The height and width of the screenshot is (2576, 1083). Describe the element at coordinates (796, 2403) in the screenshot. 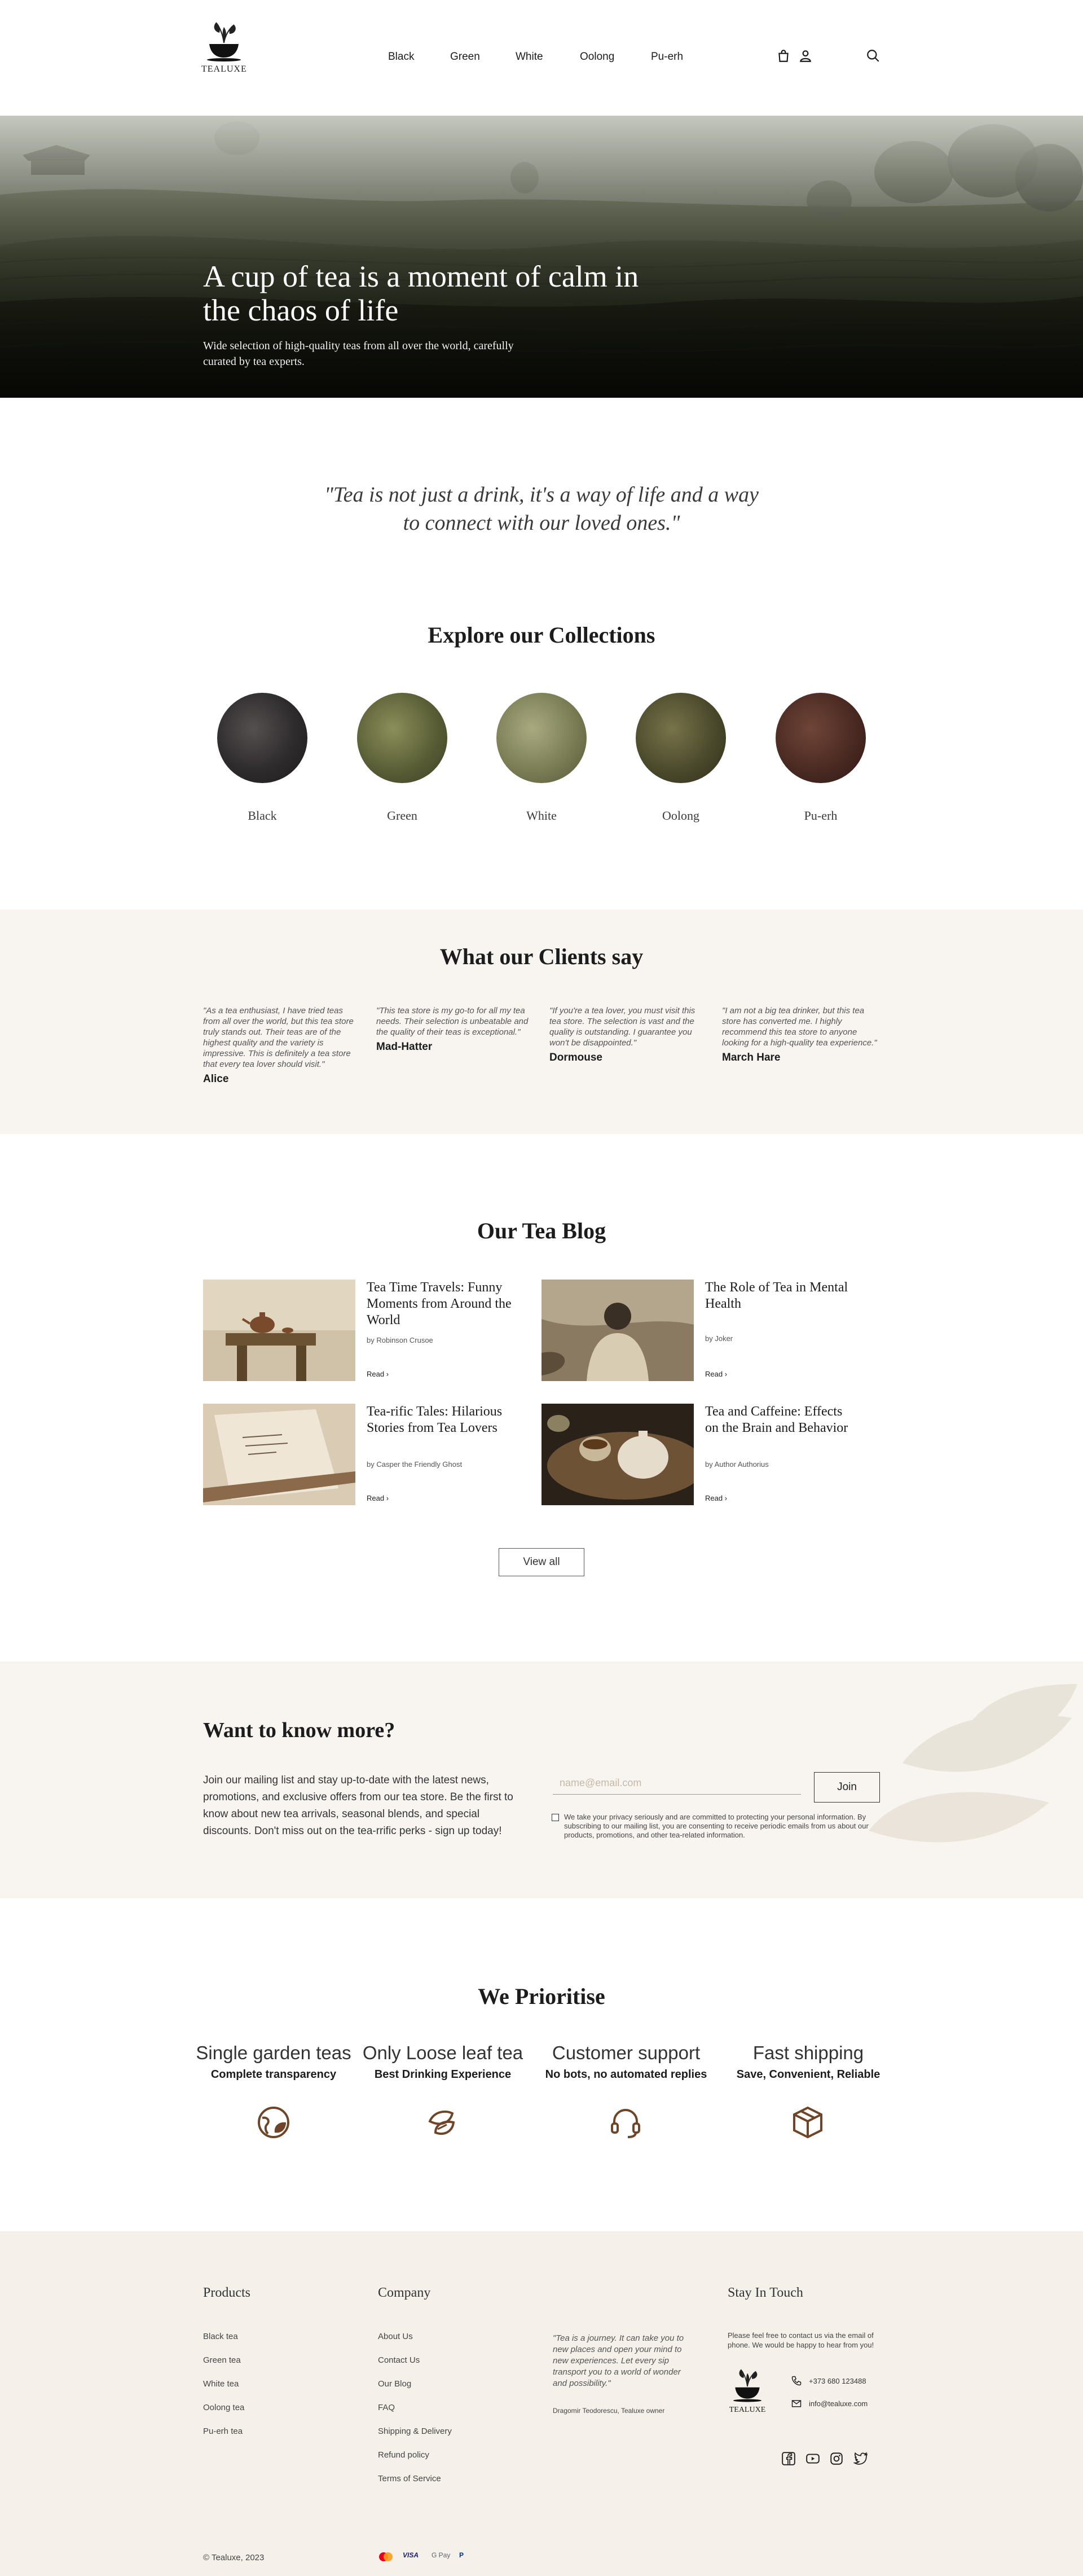

I see `mail-icon` at that location.